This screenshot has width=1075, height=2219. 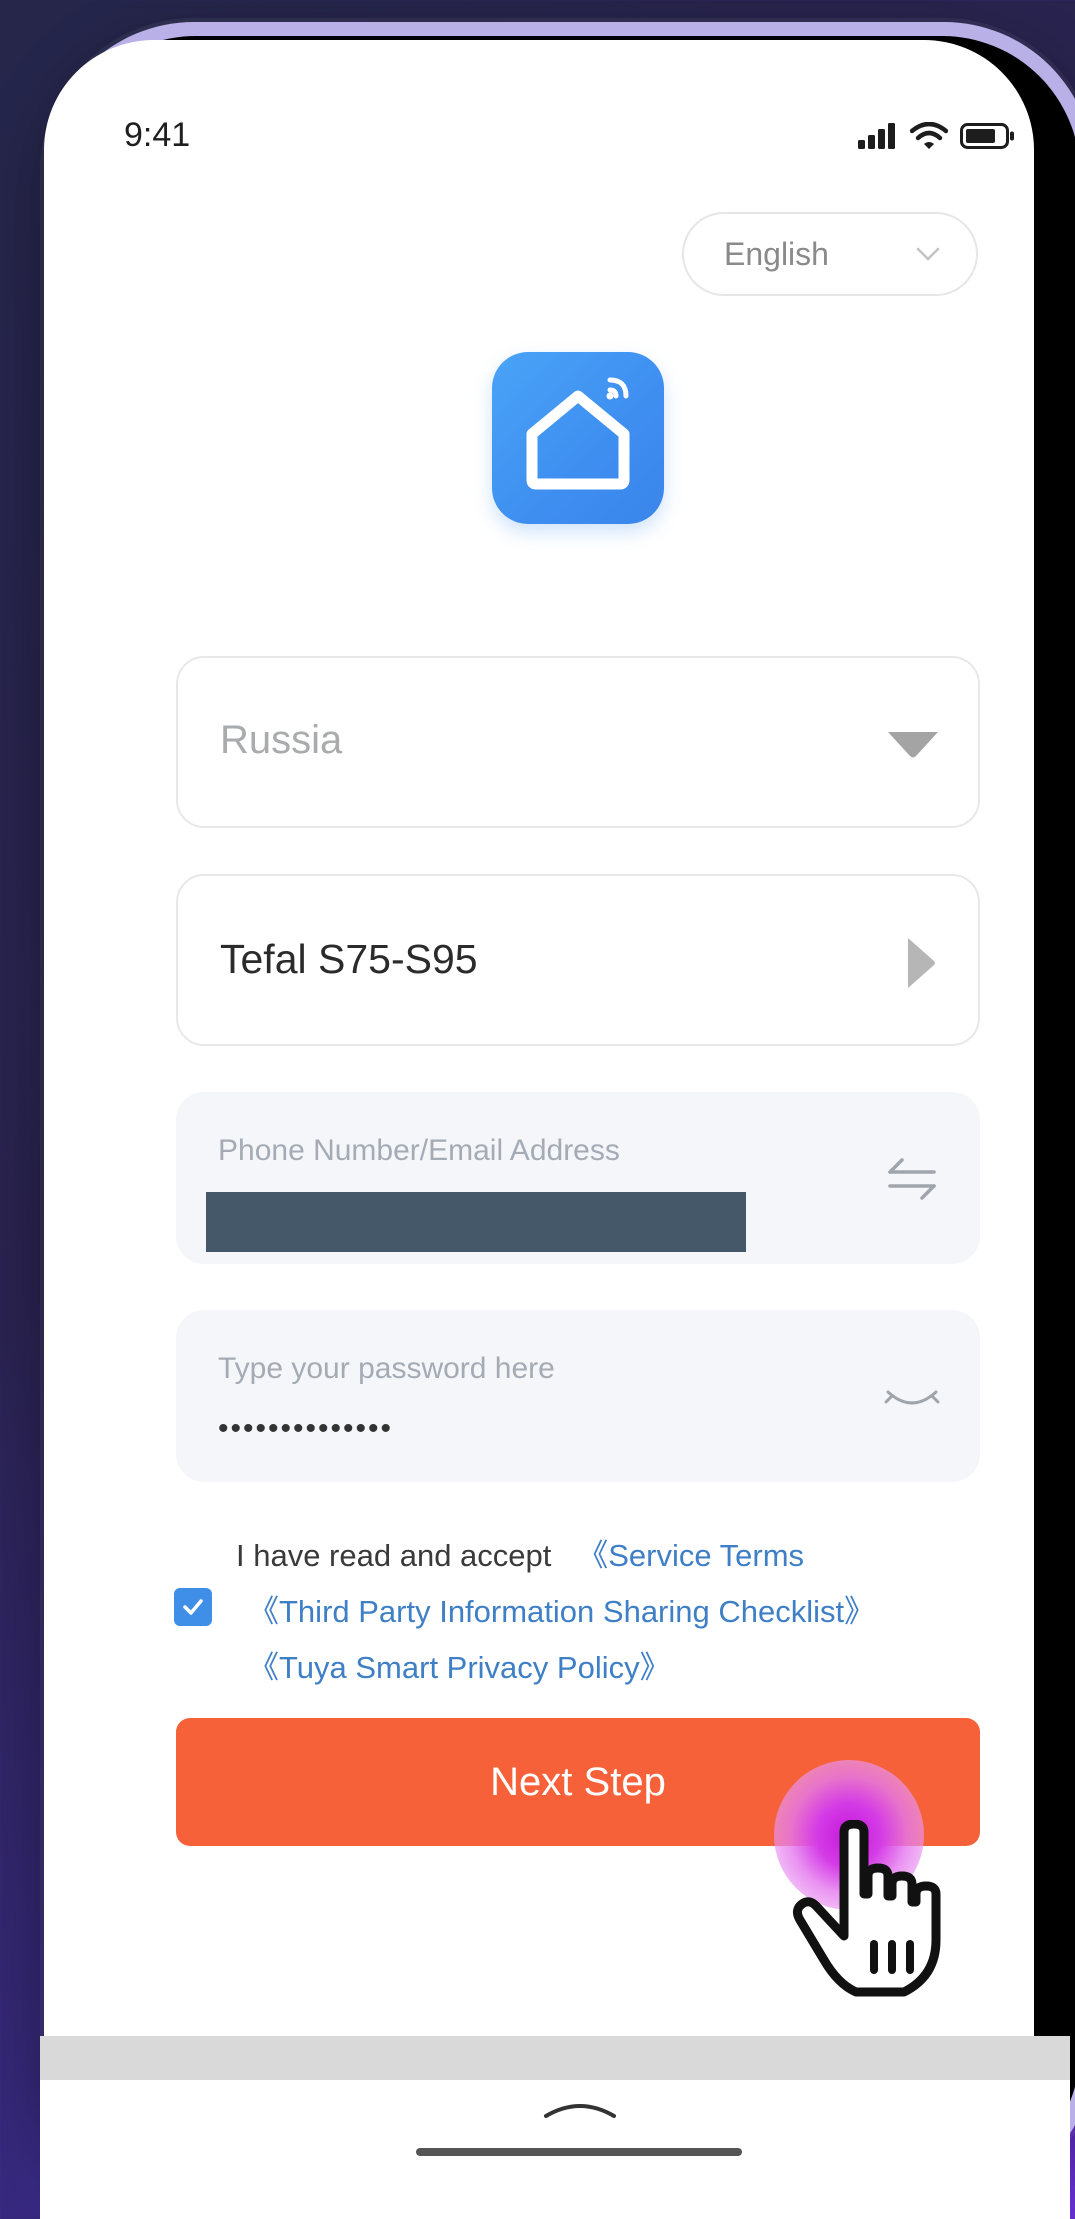 I want to click on country-value: Russia, so click(x=281, y=740).